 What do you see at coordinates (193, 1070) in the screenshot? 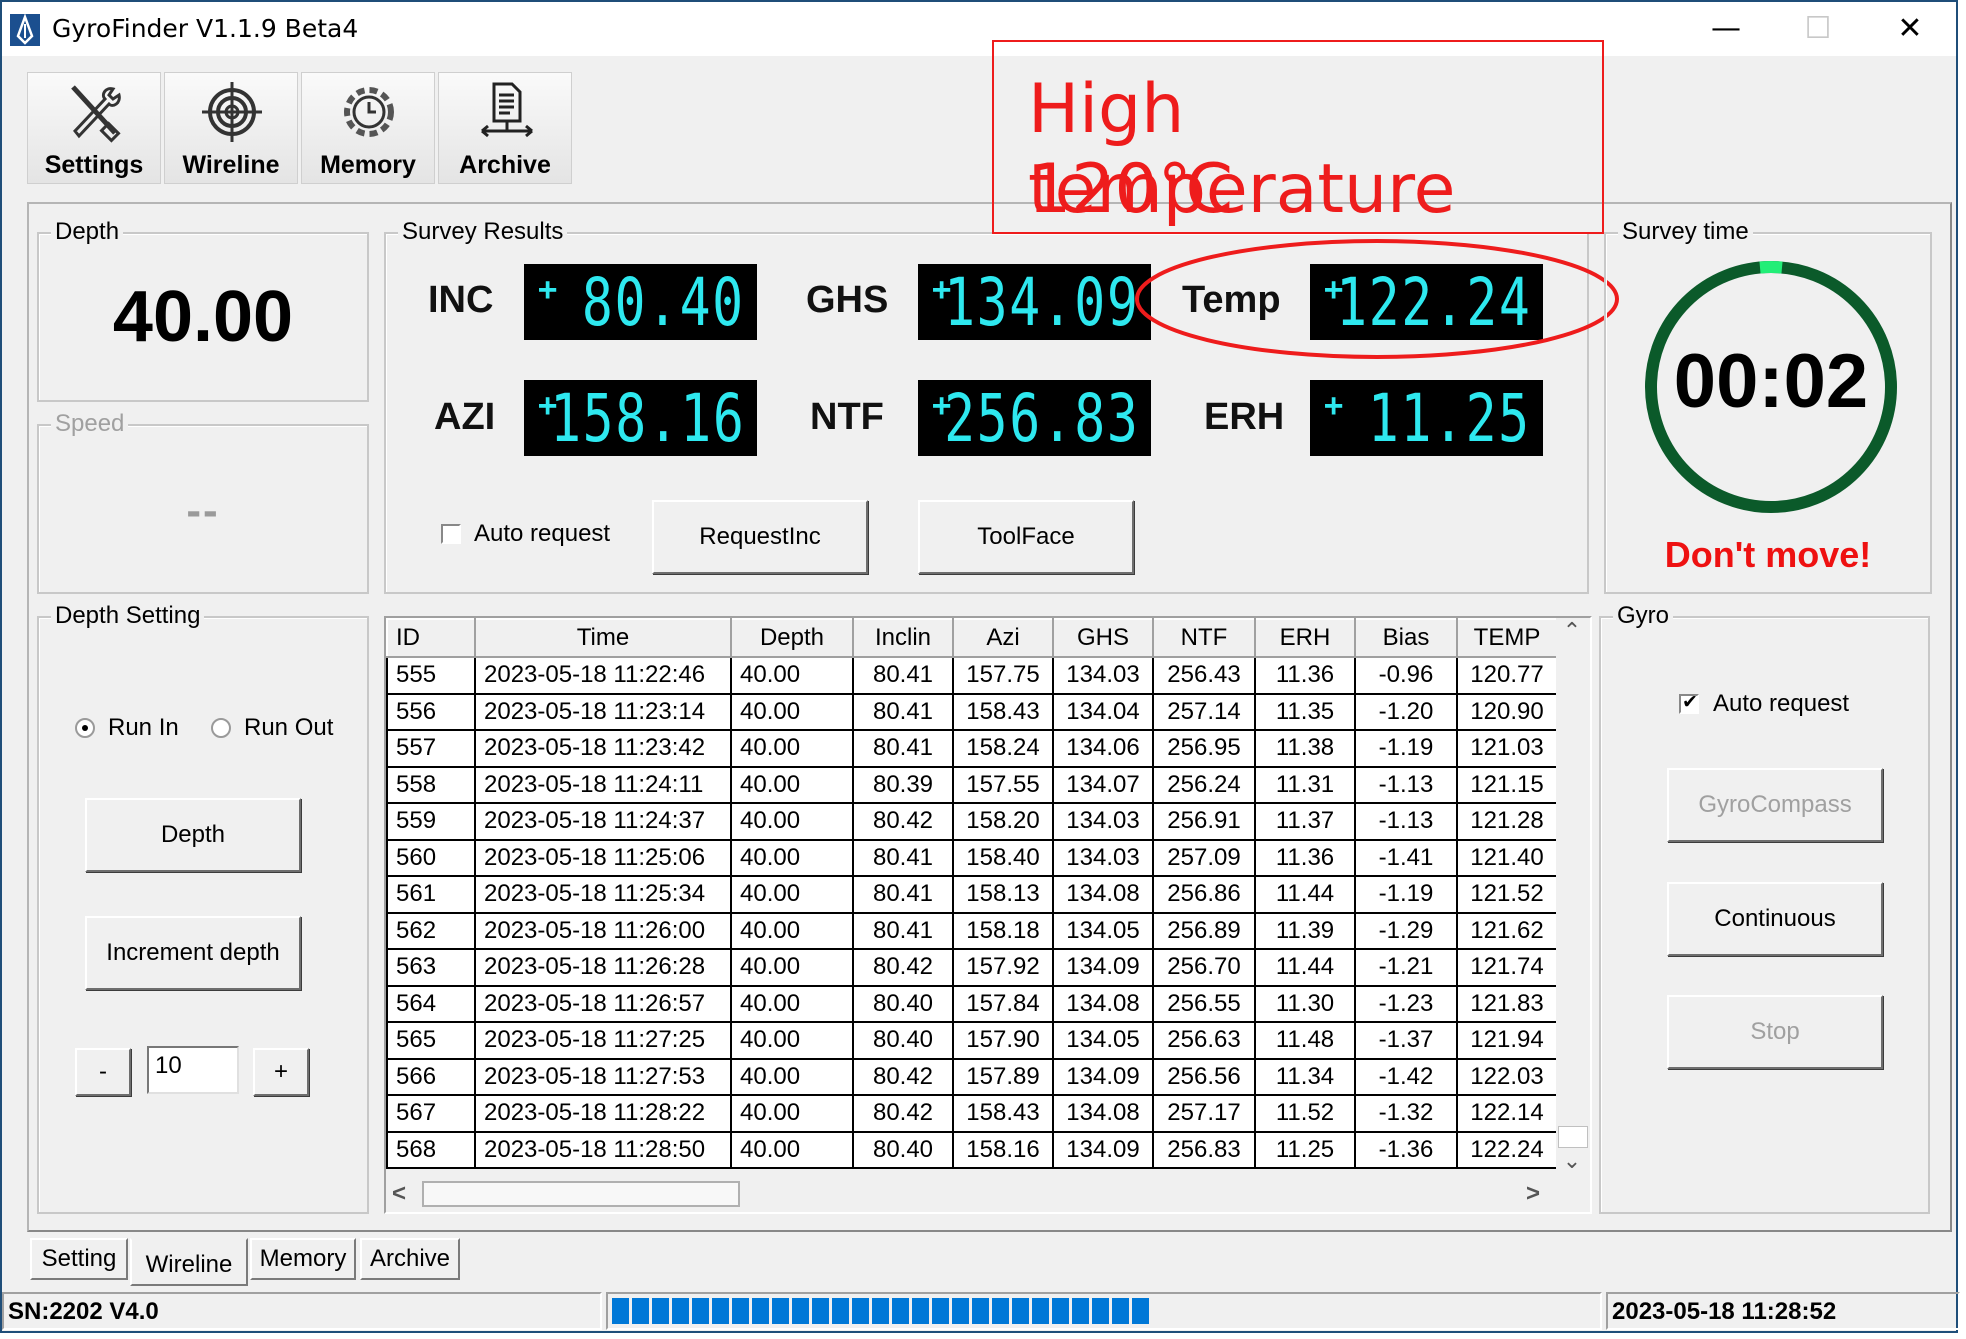
I see `increment-value-input: 10` at bounding box center [193, 1070].